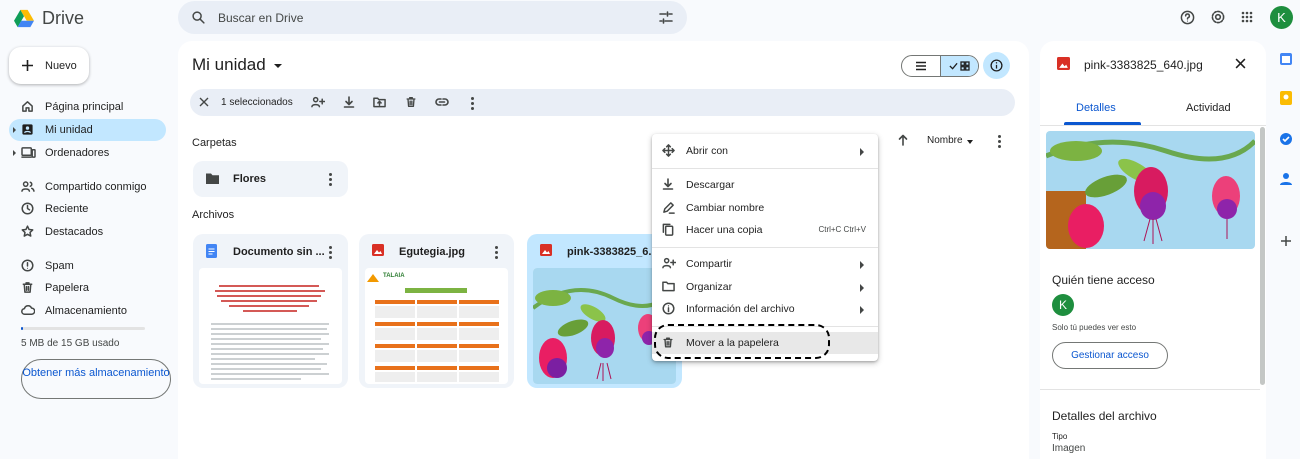  Describe the element at coordinates (1110, 355) in the screenshot. I see `manage-access-button: Gestionar acceso` at that location.